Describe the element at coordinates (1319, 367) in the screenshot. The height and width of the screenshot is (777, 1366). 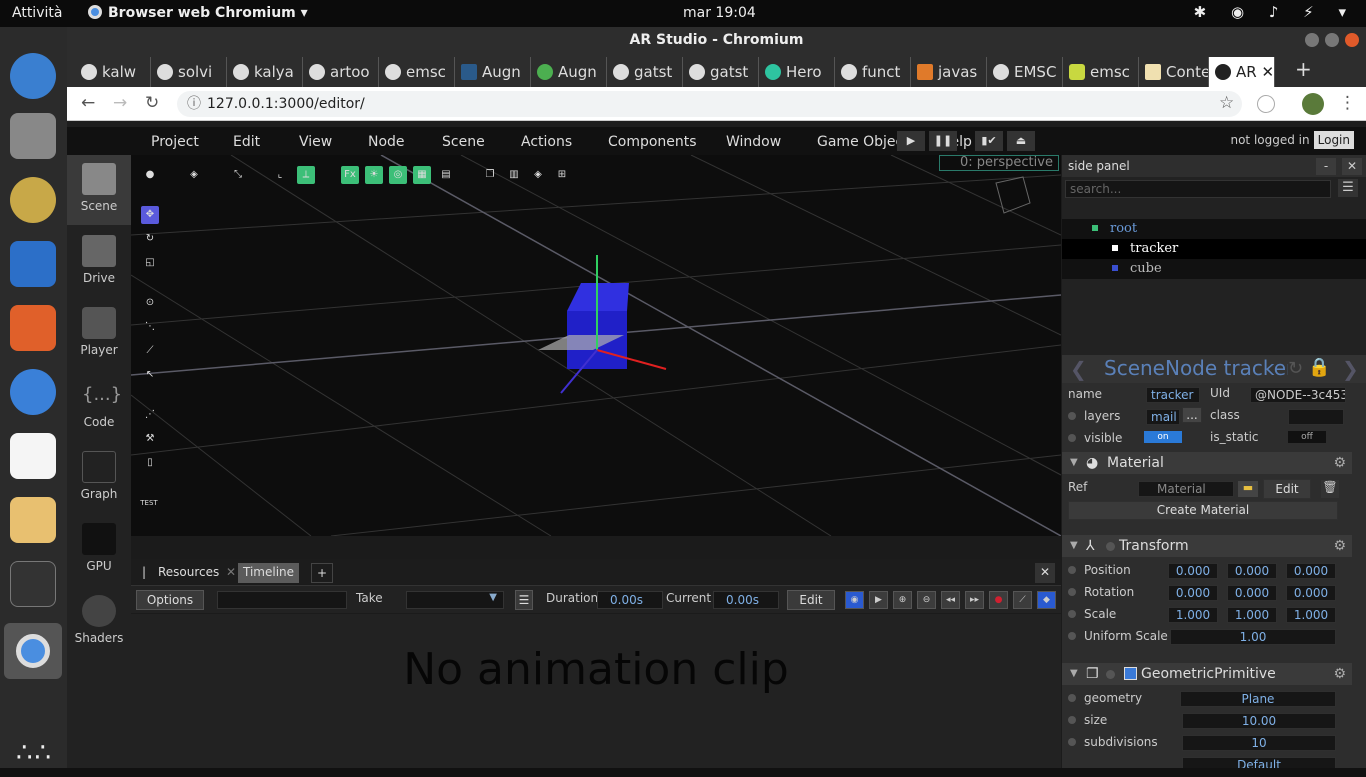
I see `lock-icon: 🔒` at that location.